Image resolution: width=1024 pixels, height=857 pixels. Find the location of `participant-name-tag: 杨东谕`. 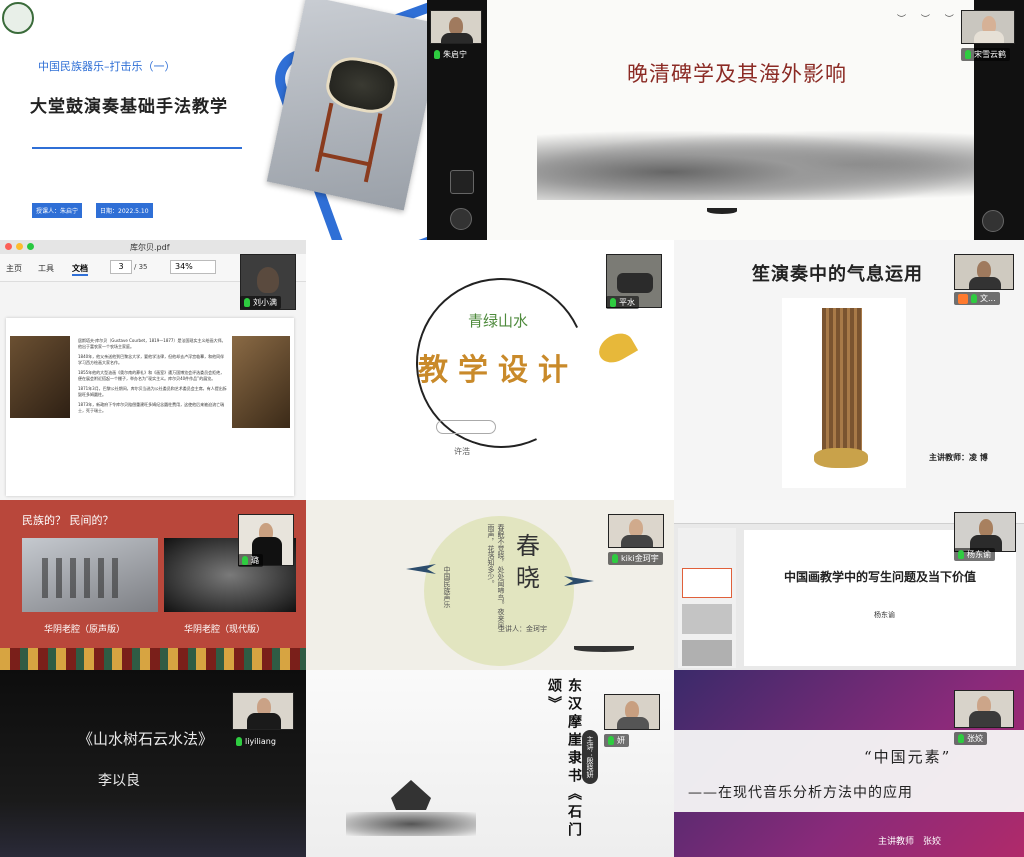

participant-name-tag: 杨东谕 is located at coordinates (974, 554).